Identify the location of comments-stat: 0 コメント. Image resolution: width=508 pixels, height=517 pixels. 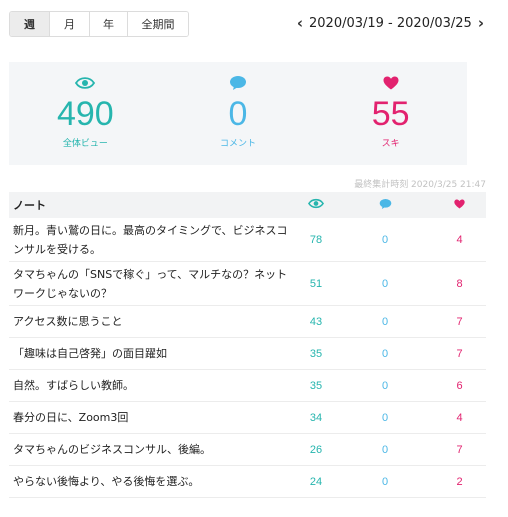
(238, 113).